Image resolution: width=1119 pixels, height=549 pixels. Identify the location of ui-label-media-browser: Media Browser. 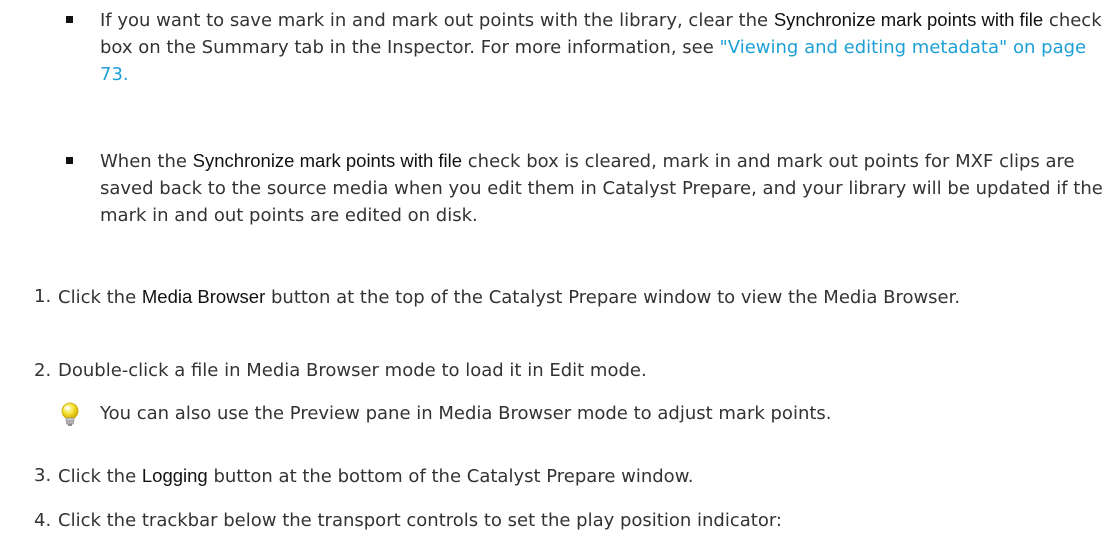
(203, 296).